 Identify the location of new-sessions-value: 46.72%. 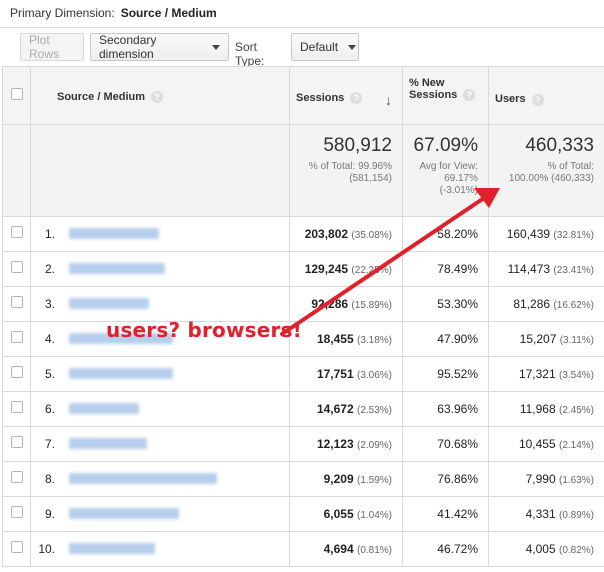
(457, 549).